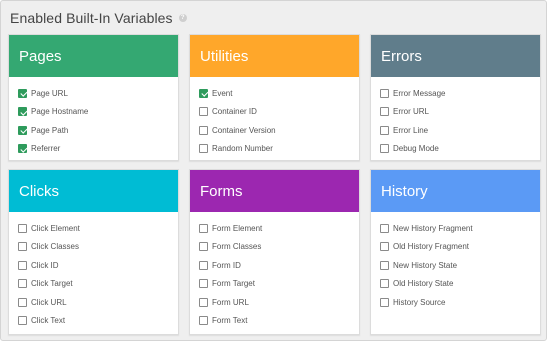 This screenshot has height=341, width=547. I want to click on variable-checkbox-row: Form Text, so click(279, 321).